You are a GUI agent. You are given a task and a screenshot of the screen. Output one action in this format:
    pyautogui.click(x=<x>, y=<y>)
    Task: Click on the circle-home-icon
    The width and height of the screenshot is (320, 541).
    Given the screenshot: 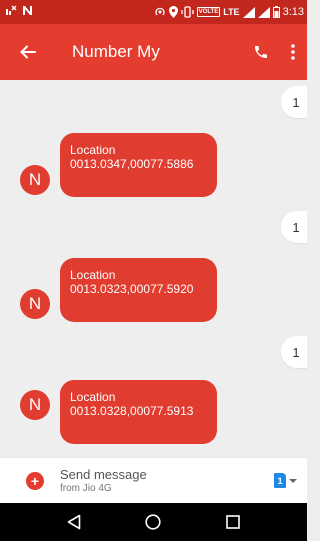 What is the action you would take?
    pyautogui.click(x=153, y=522)
    